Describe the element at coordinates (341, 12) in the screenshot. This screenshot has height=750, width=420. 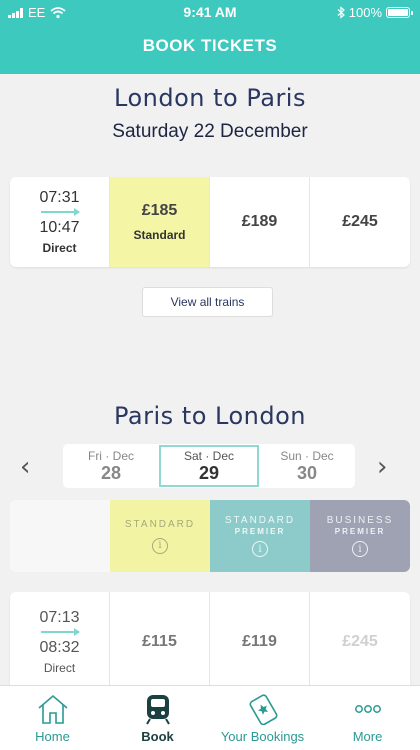
I see `bluetooth-icon` at that location.